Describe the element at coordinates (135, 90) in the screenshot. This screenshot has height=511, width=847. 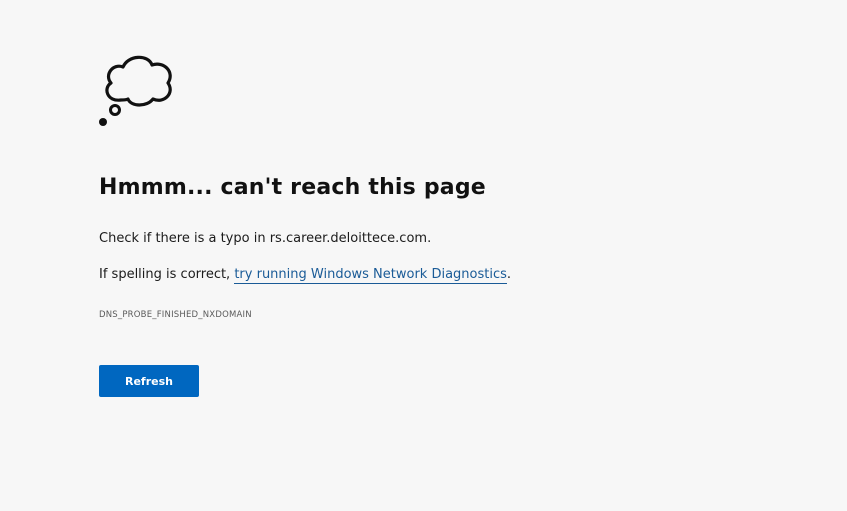
I see `thought-cloud-icon` at that location.